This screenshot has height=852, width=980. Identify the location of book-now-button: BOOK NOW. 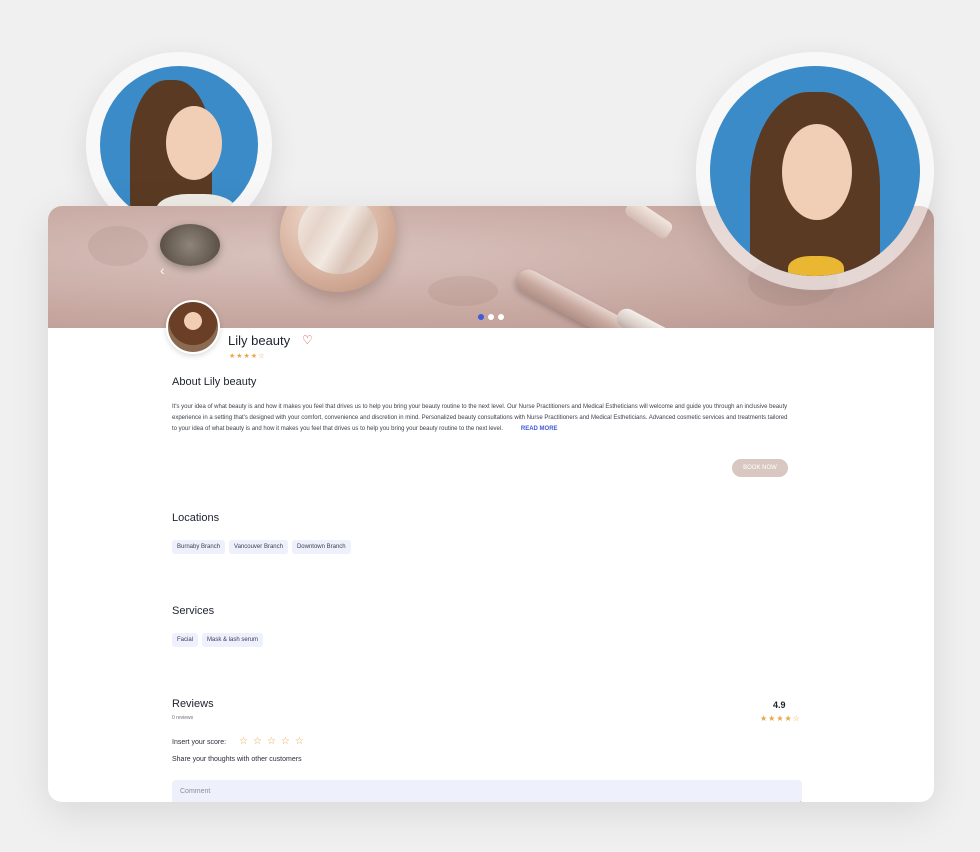
(760, 468).